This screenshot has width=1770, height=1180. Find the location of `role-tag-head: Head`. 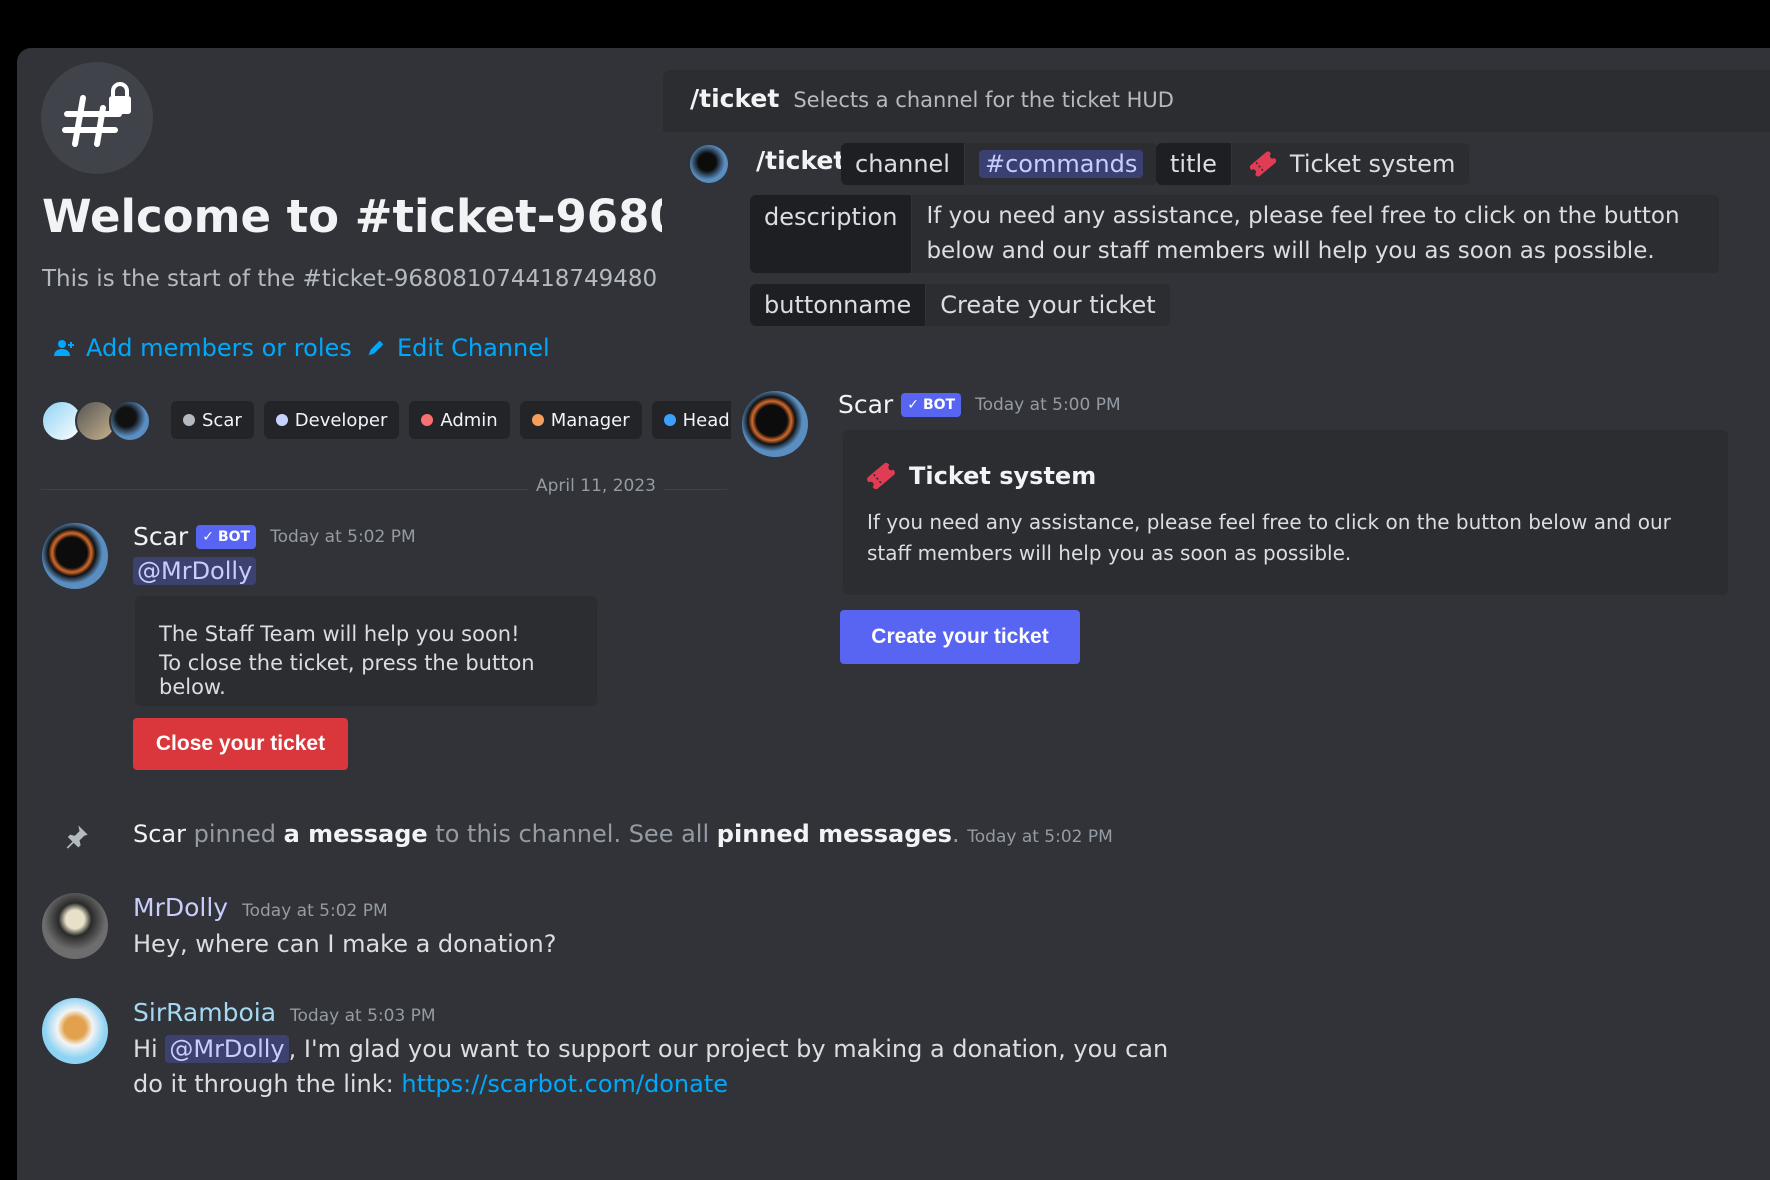

role-tag-head: Head is located at coordinates (691, 420).